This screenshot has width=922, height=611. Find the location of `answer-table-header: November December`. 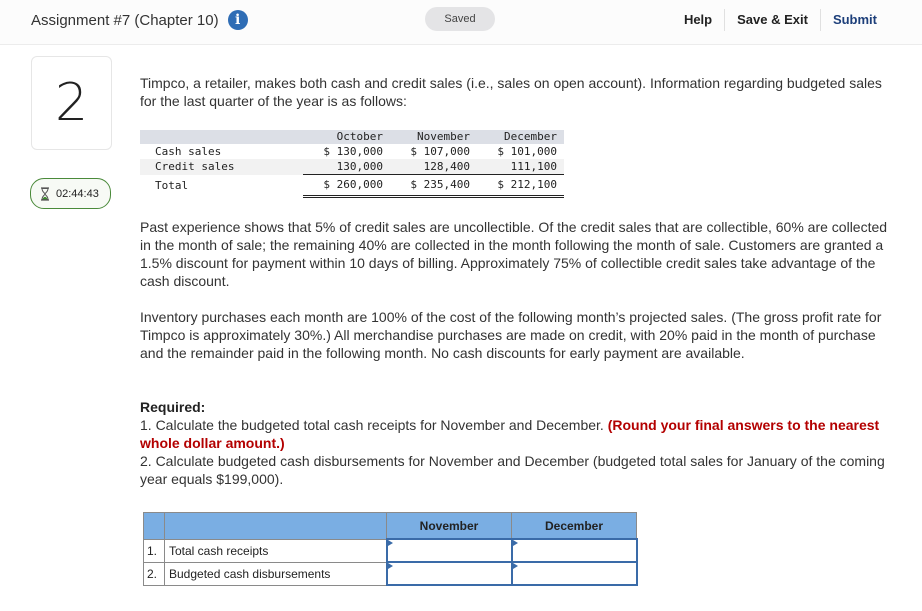

answer-table-header: November December is located at coordinates (390, 526).